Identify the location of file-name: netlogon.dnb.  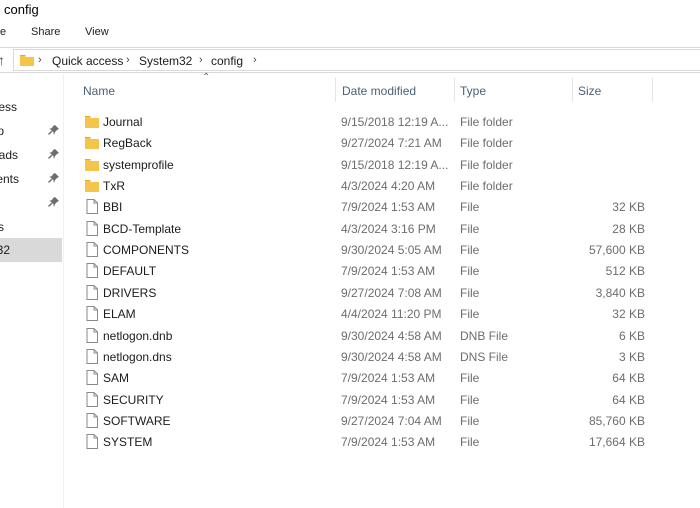
(138, 335).